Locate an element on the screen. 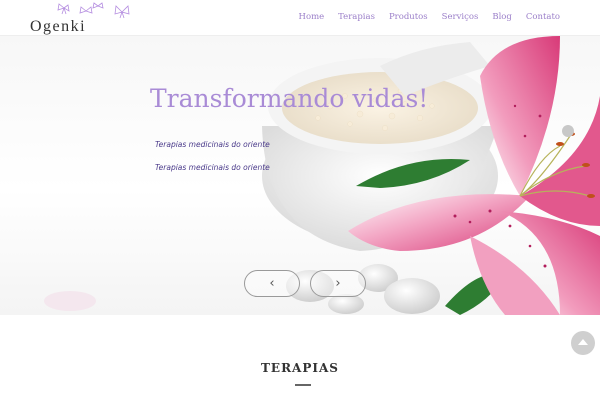 Image resolution: width=600 pixels, height=400 pixels. nav-item-servicos: Serviços is located at coordinates (460, 17).